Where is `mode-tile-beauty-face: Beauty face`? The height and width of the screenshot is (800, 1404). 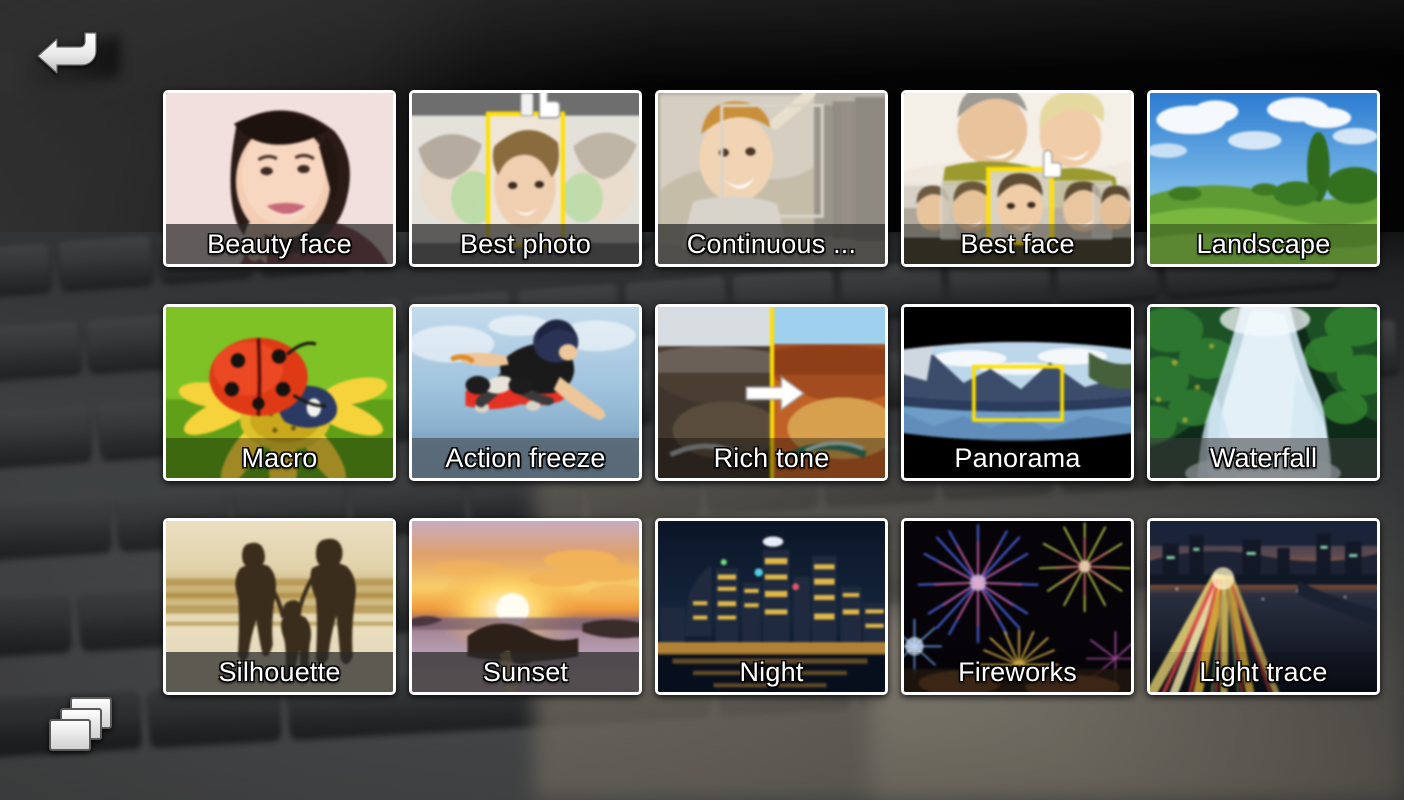
mode-tile-beauty-face: Beauty face is located at coordinates (279, 178).